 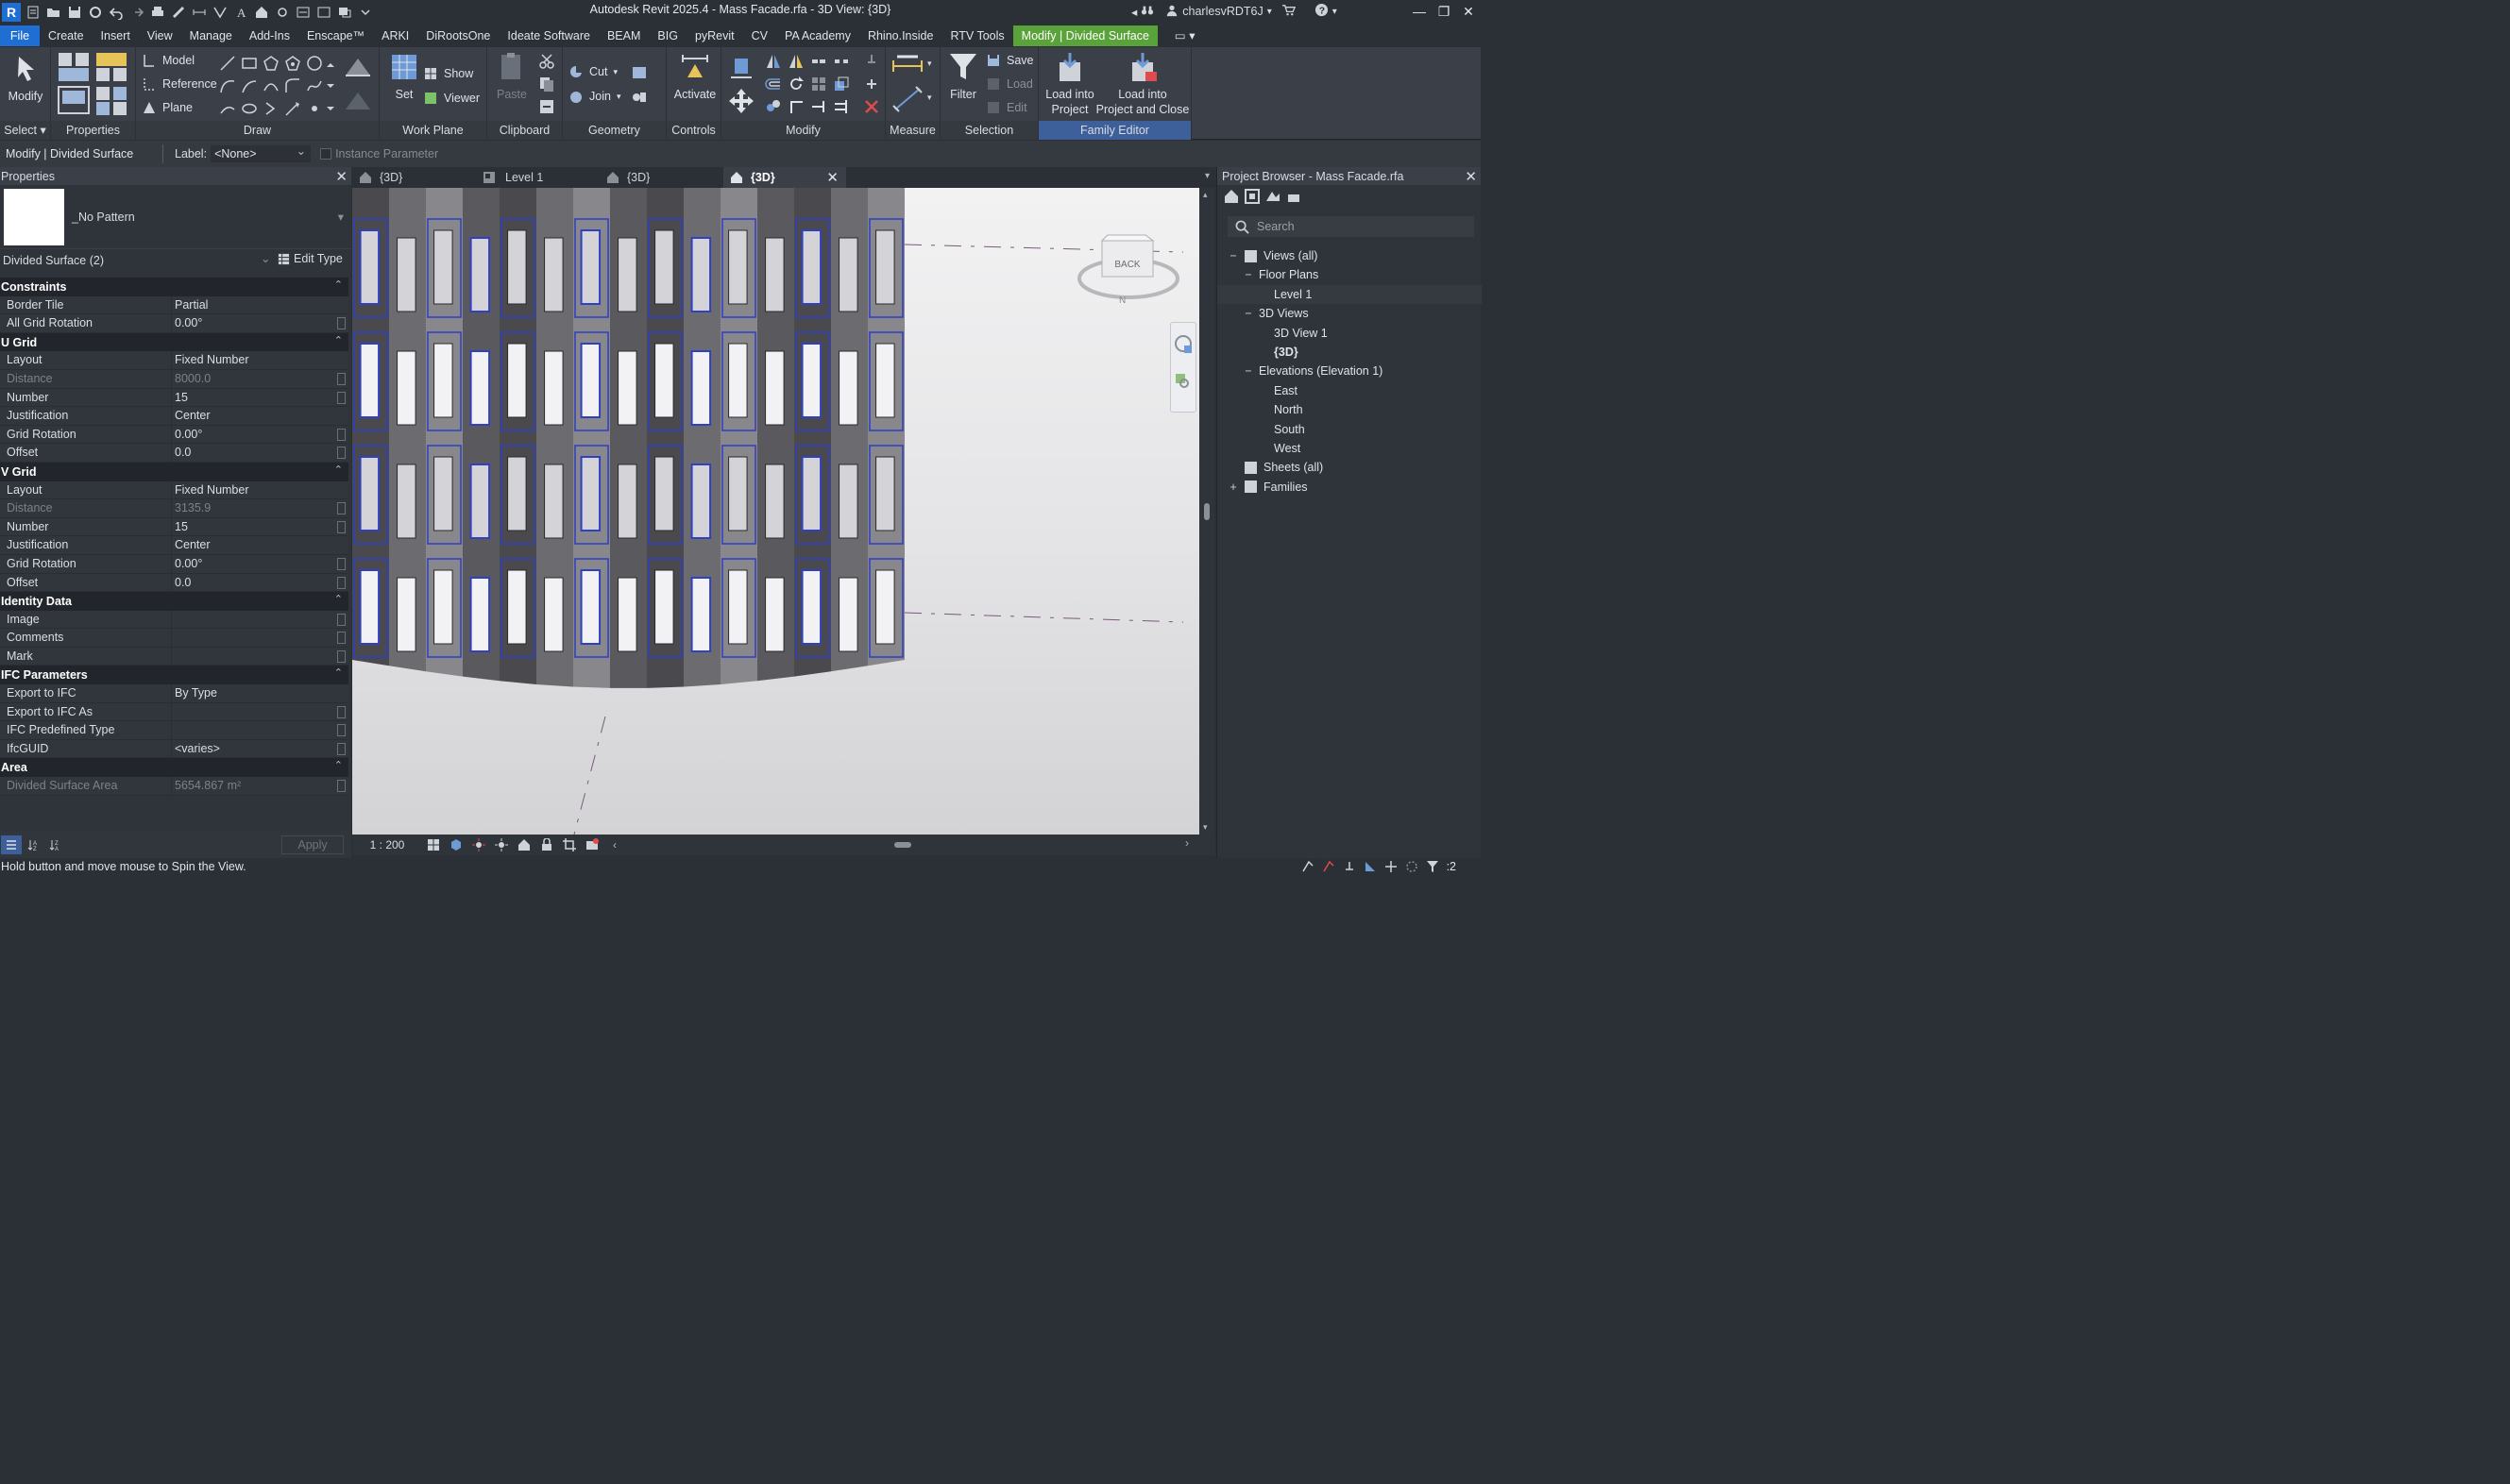 I want to click on property-group-header: Constraints ⌃, so click(x=174, y=287).